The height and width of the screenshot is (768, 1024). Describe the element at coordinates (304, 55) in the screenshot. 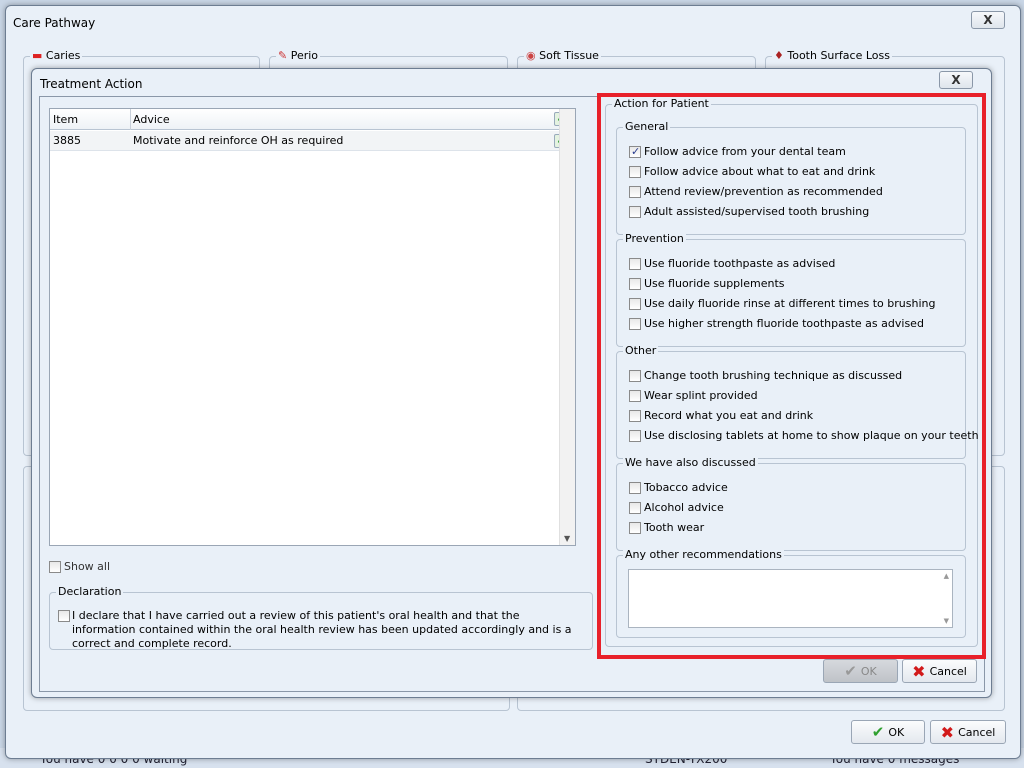

I see `group-label: Perio` at that location.